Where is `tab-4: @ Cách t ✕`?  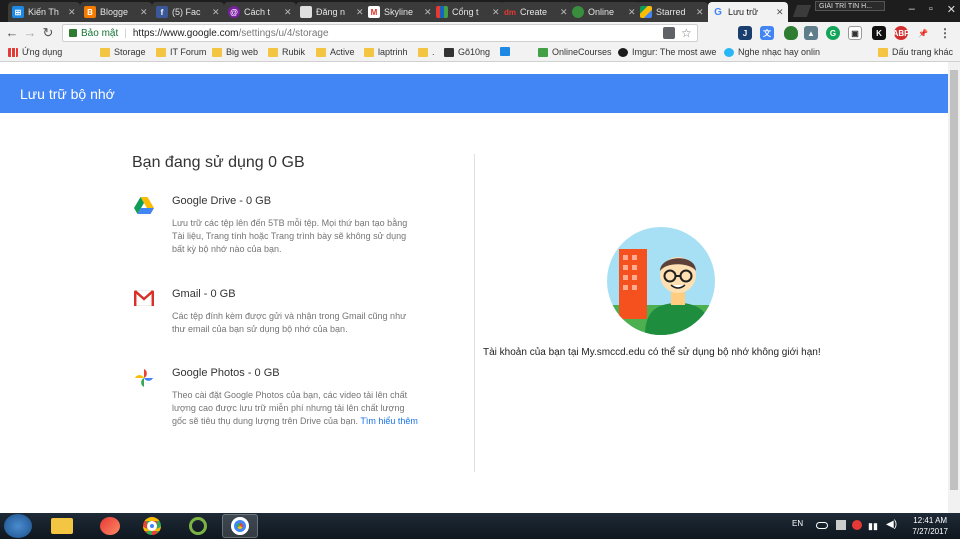
tab-4: @ Cách t ✕ is located at coordinates (260, 12).